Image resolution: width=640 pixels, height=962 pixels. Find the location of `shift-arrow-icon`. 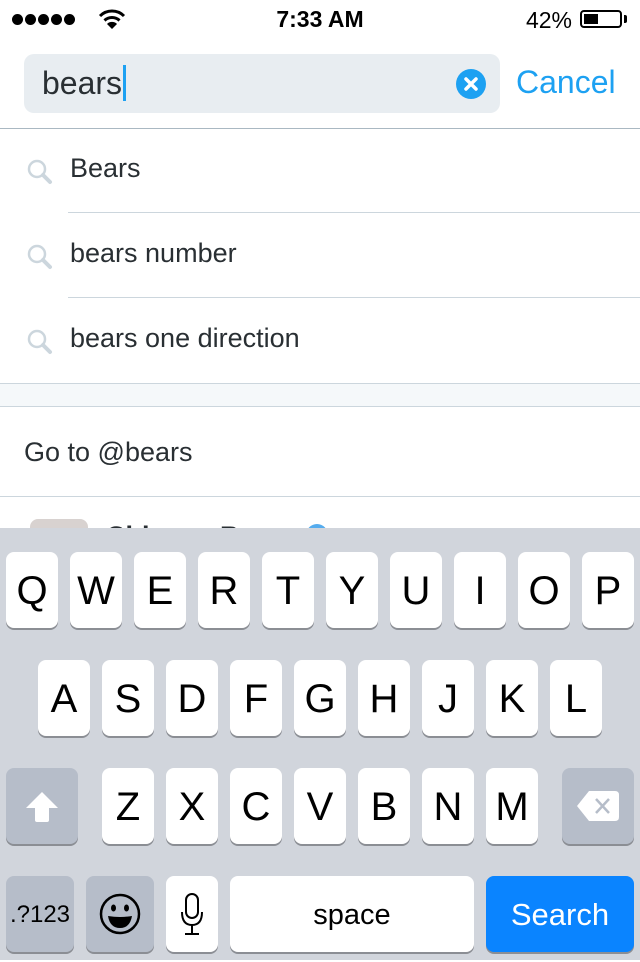

shift-arrow-icon is located at coordinates (42, 807).